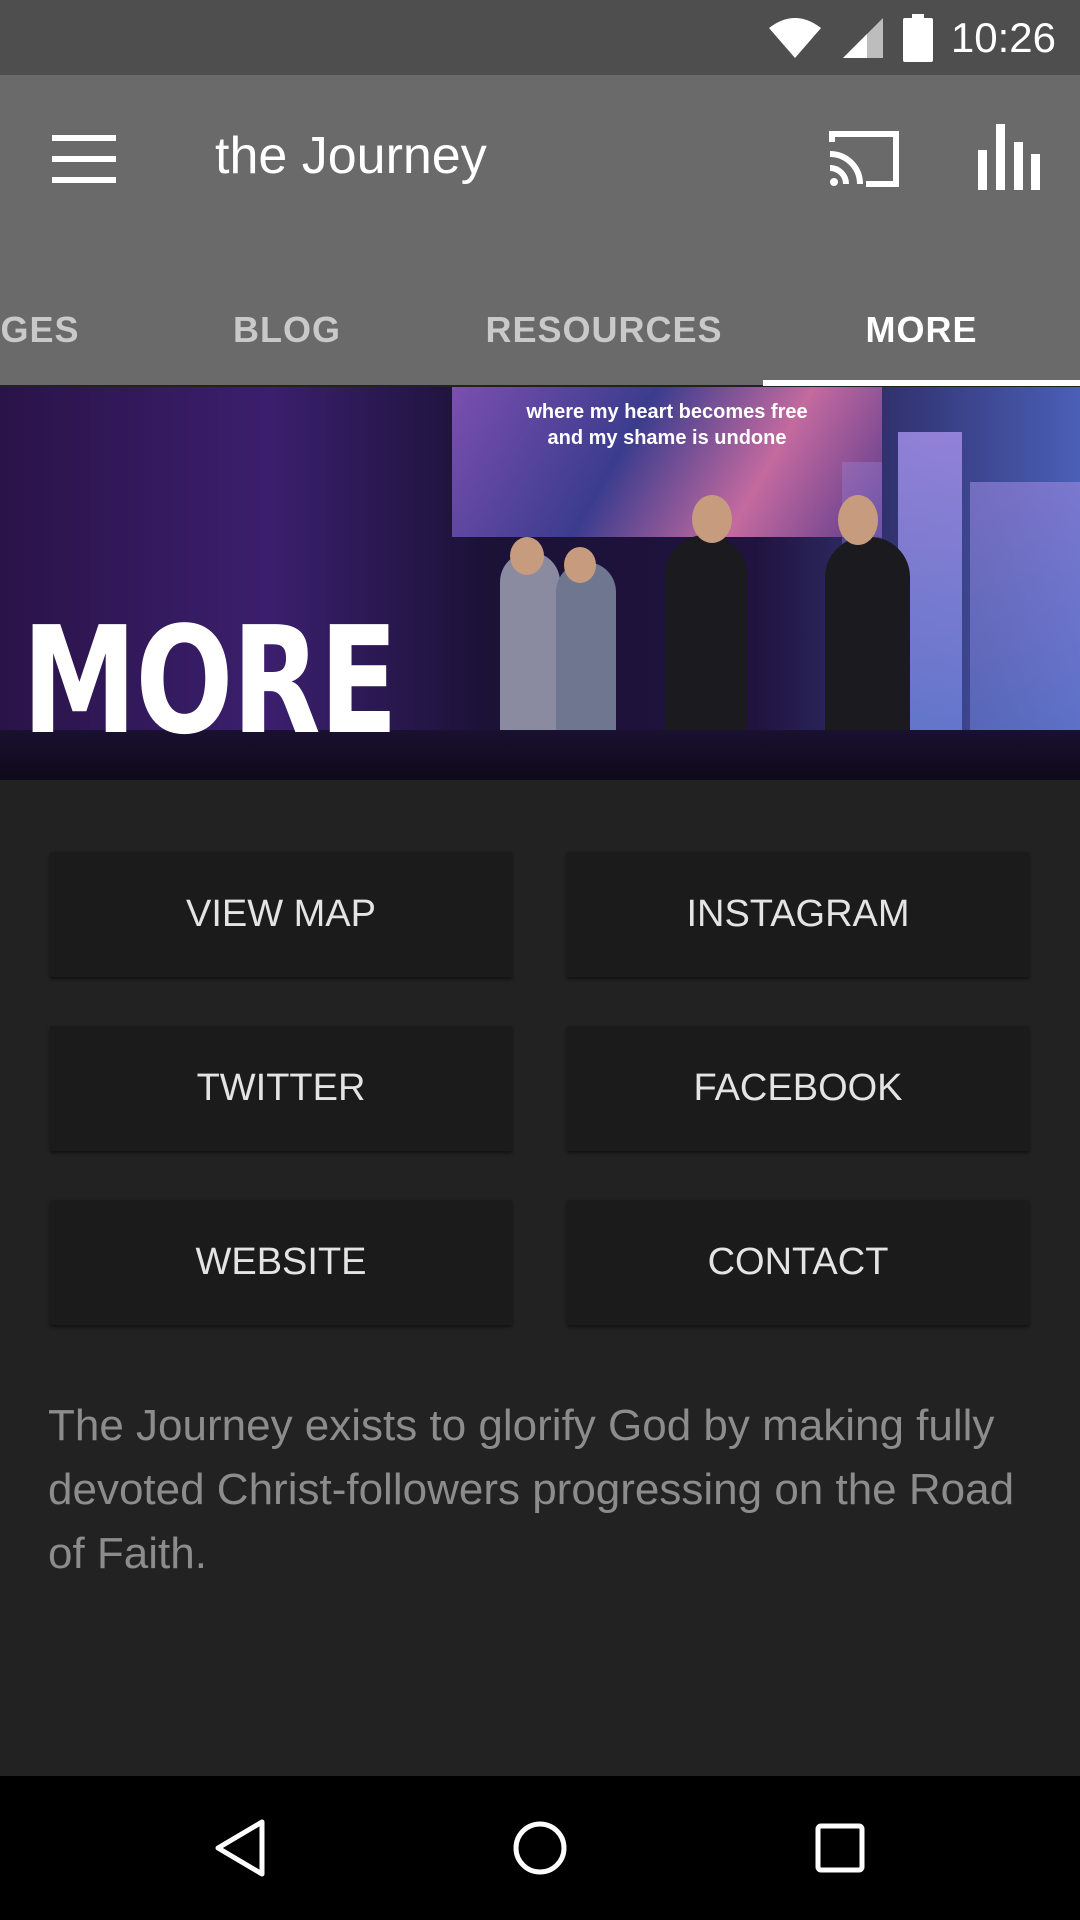 This screenshot has height=1920, width=1080. I want to click on app-title: the Journey, so click(351, 156).